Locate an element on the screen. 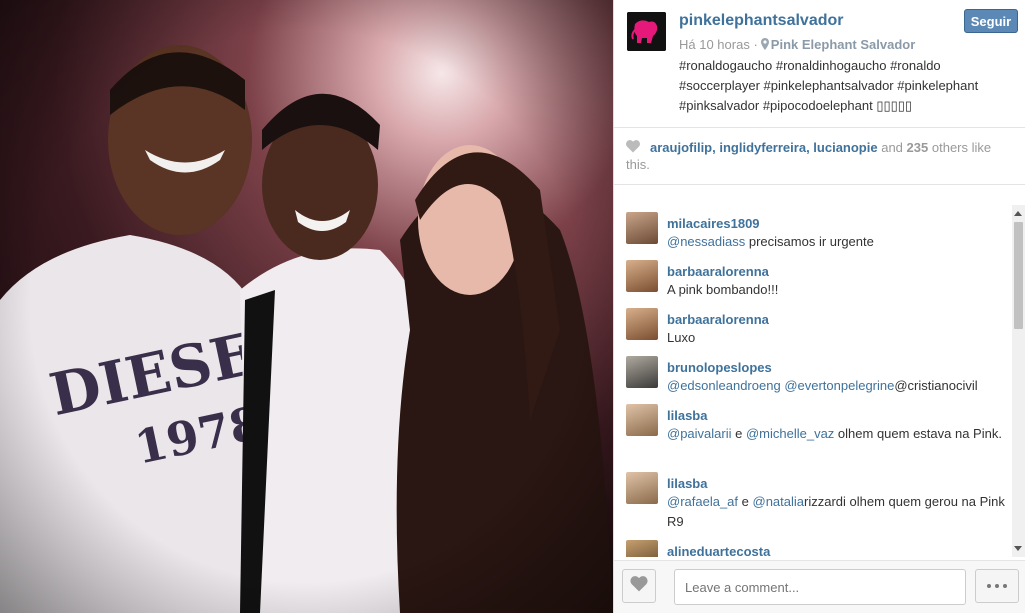  scroll-down-arrow-icon is located at coordinates (1018, 548).